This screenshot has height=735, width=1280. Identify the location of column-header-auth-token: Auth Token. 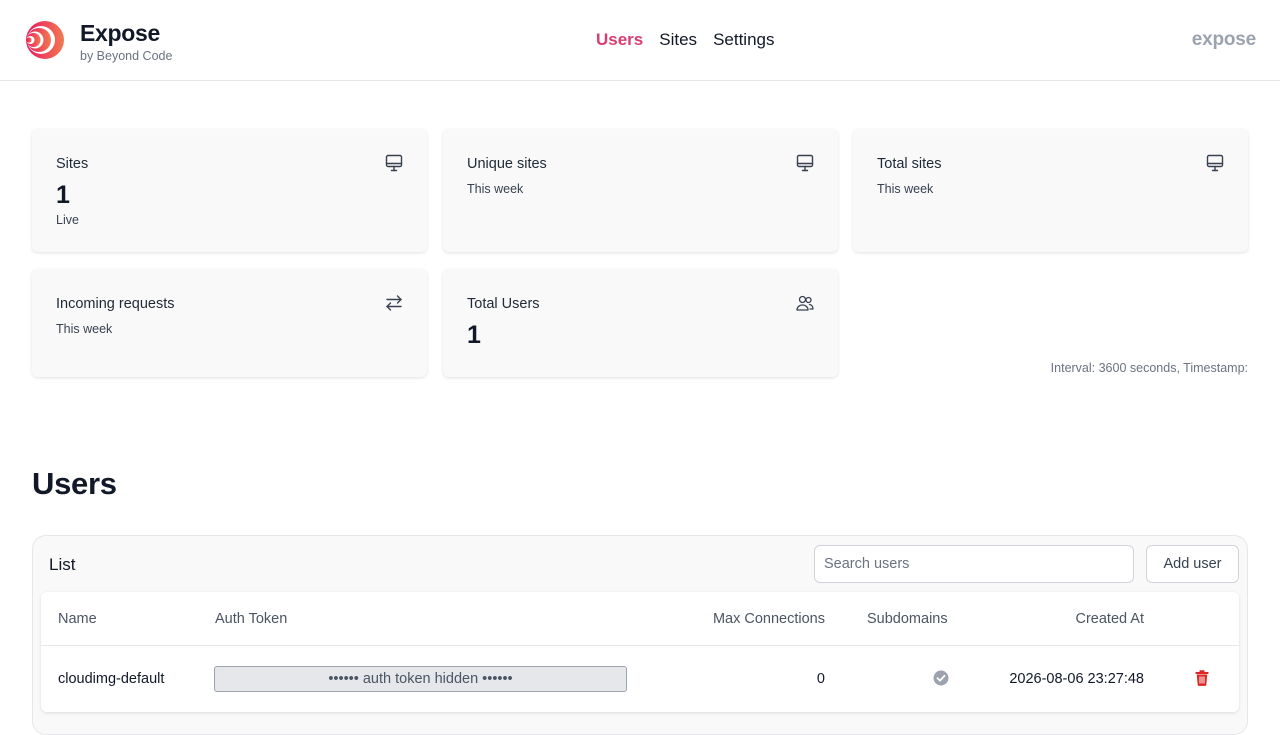
(251, 619).